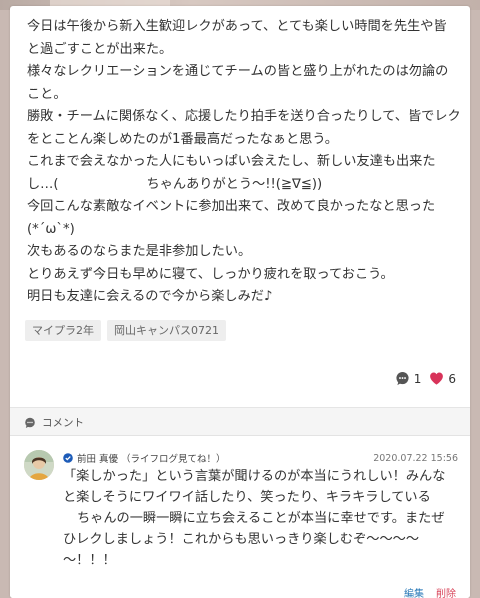 The width and height of the screenshot is (480, 598). Describe the element at coordinates (402, 378) in the screenshot. I see `speech-bubble-icon` at that location.